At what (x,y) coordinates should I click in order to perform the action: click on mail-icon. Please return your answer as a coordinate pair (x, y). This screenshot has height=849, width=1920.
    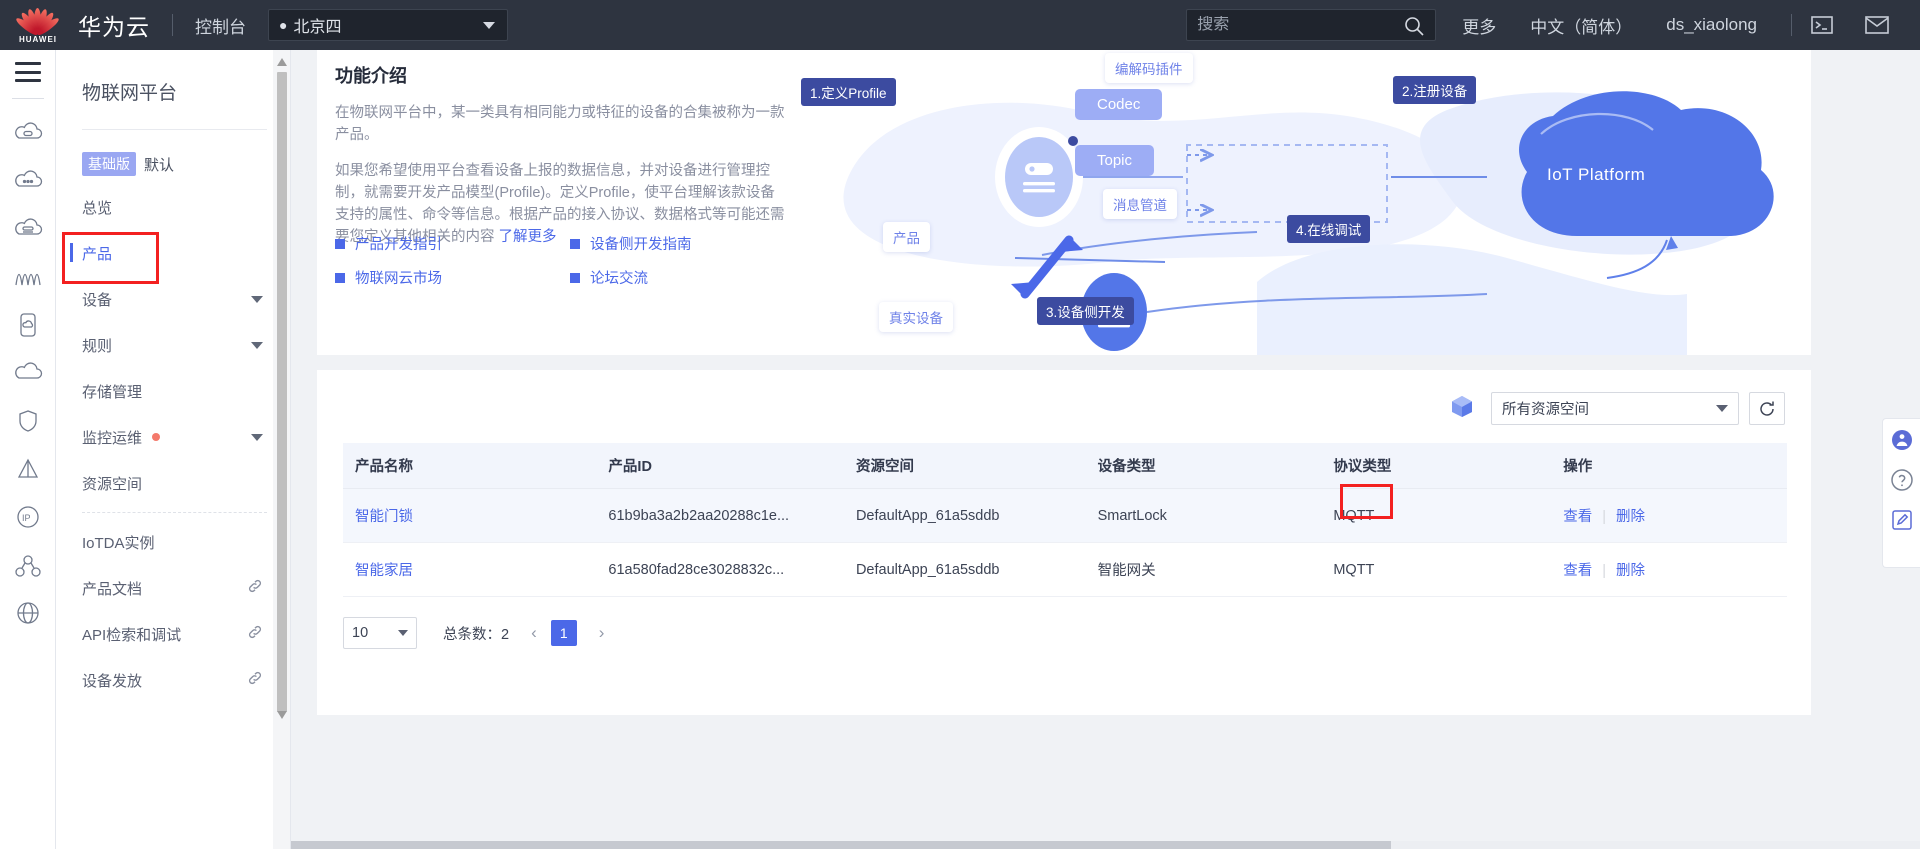
    Looking at the image, I should click on (1877, 25).